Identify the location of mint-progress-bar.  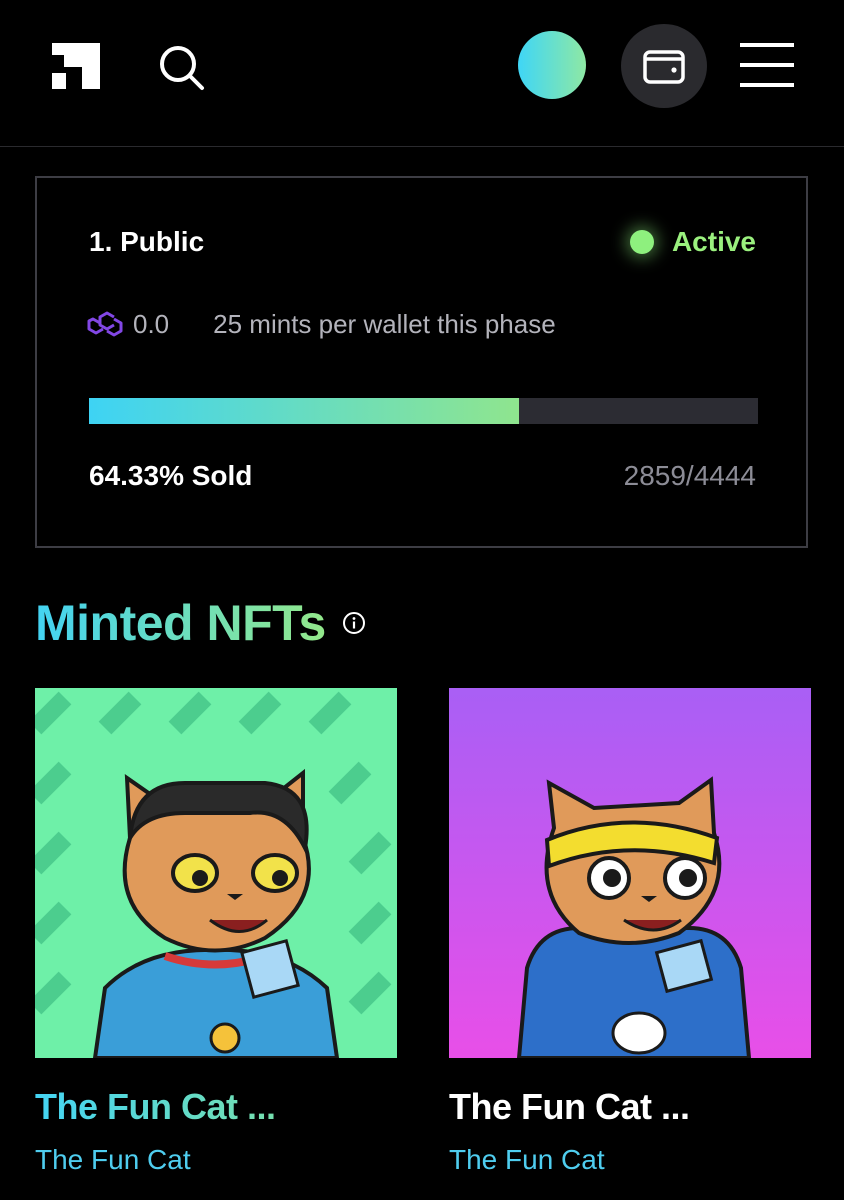
(423, 411).